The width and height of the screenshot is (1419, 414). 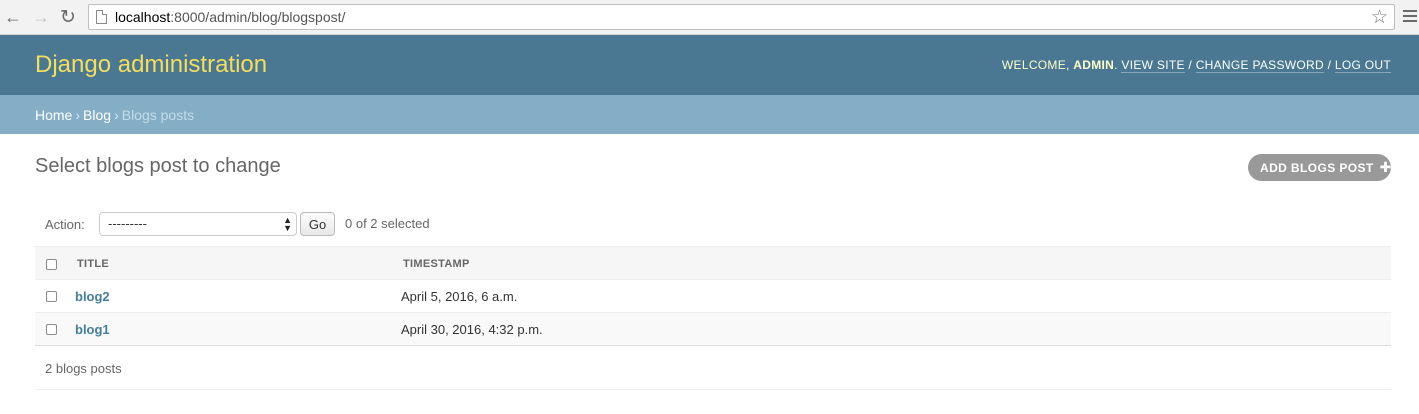 What do you see at coordinates (158, 166) in the screenshot?
I see `page-title: Select blogs post to change` at bounding box center [158, 166].